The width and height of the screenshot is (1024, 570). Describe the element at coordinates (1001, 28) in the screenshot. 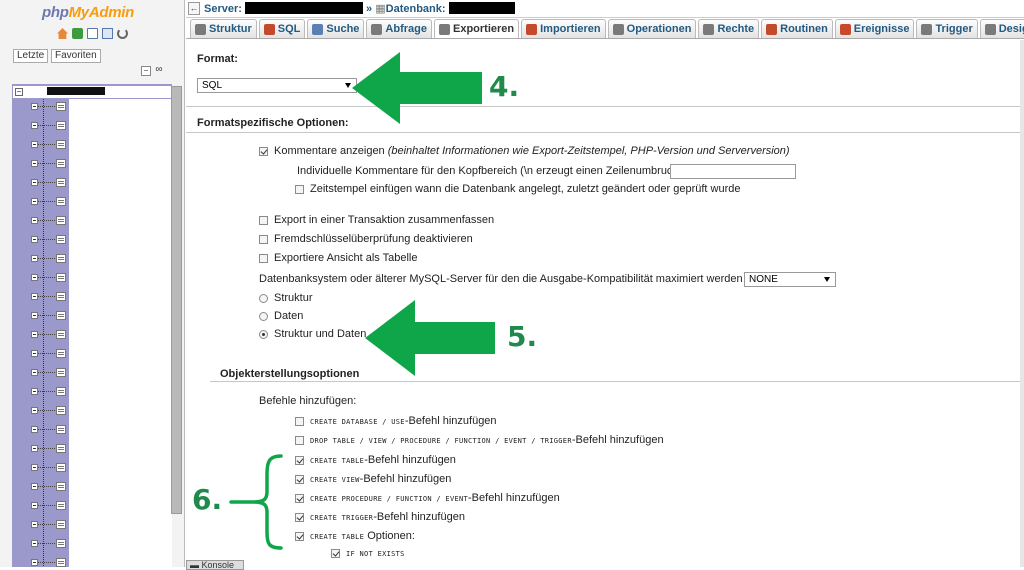

I see `tab-designer: Designer` at that location.